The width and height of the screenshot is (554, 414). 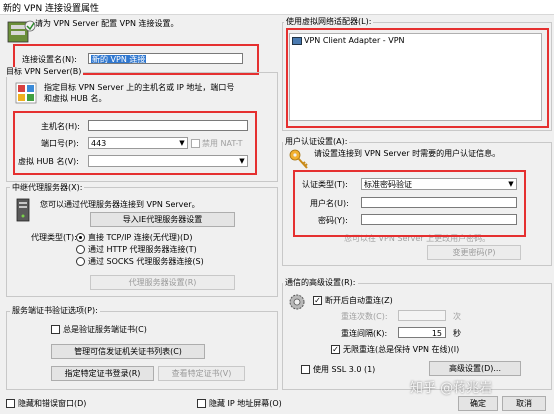 I want to click on retry-count-input, so click(x=422, y=315).